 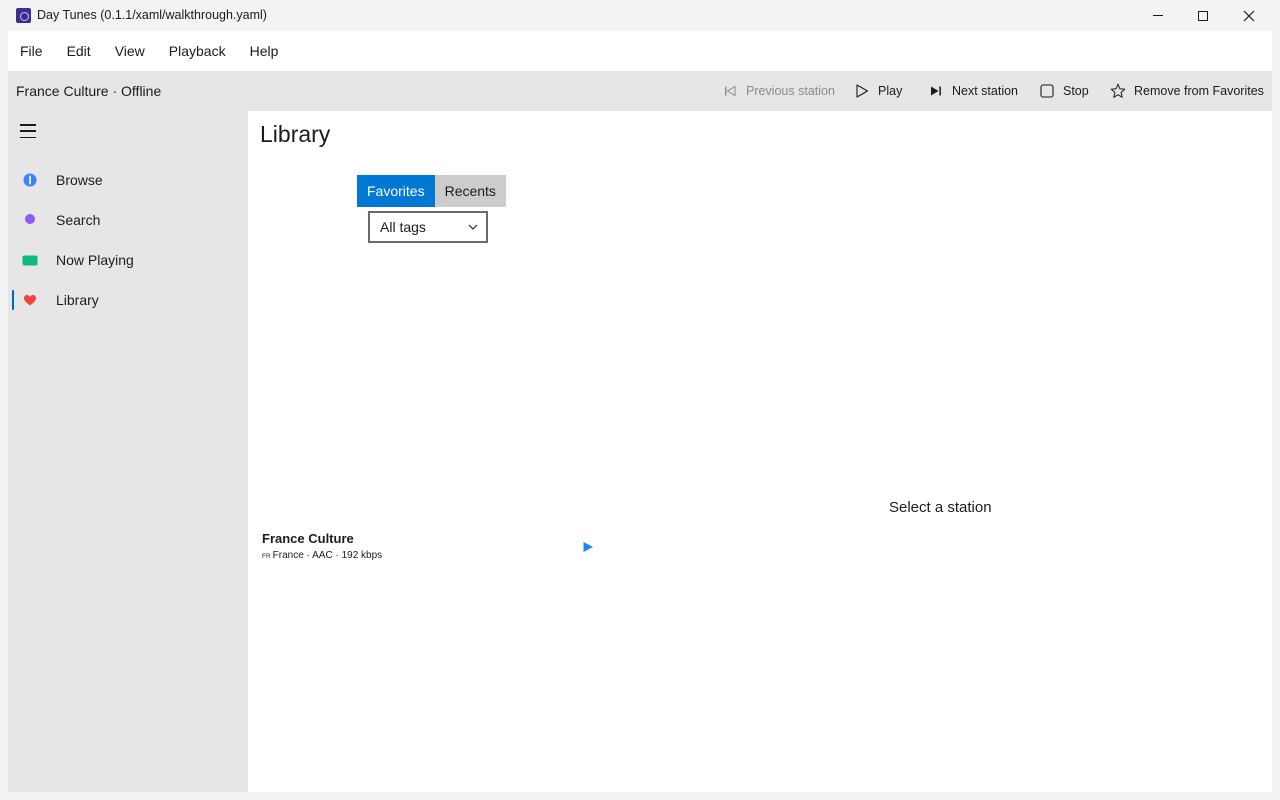 What do you see at coordinates (295, 134) in the screenshot?
I see `page-title: Library` at bounding box center [295, 134].